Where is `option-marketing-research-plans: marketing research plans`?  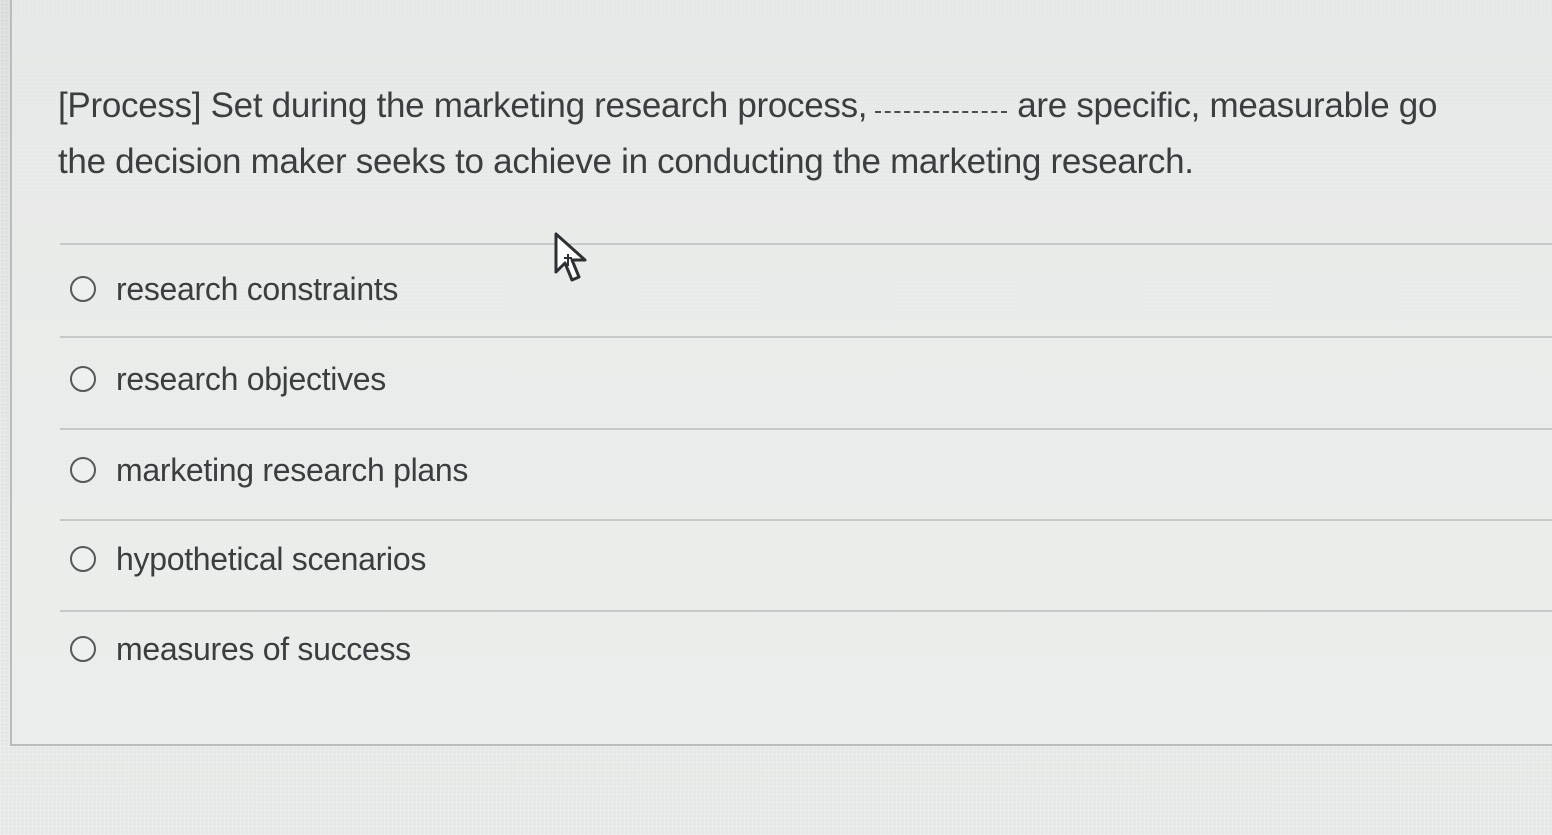
option-marketing-research-plans: marketing research plans is located at coordinates (520, 470).